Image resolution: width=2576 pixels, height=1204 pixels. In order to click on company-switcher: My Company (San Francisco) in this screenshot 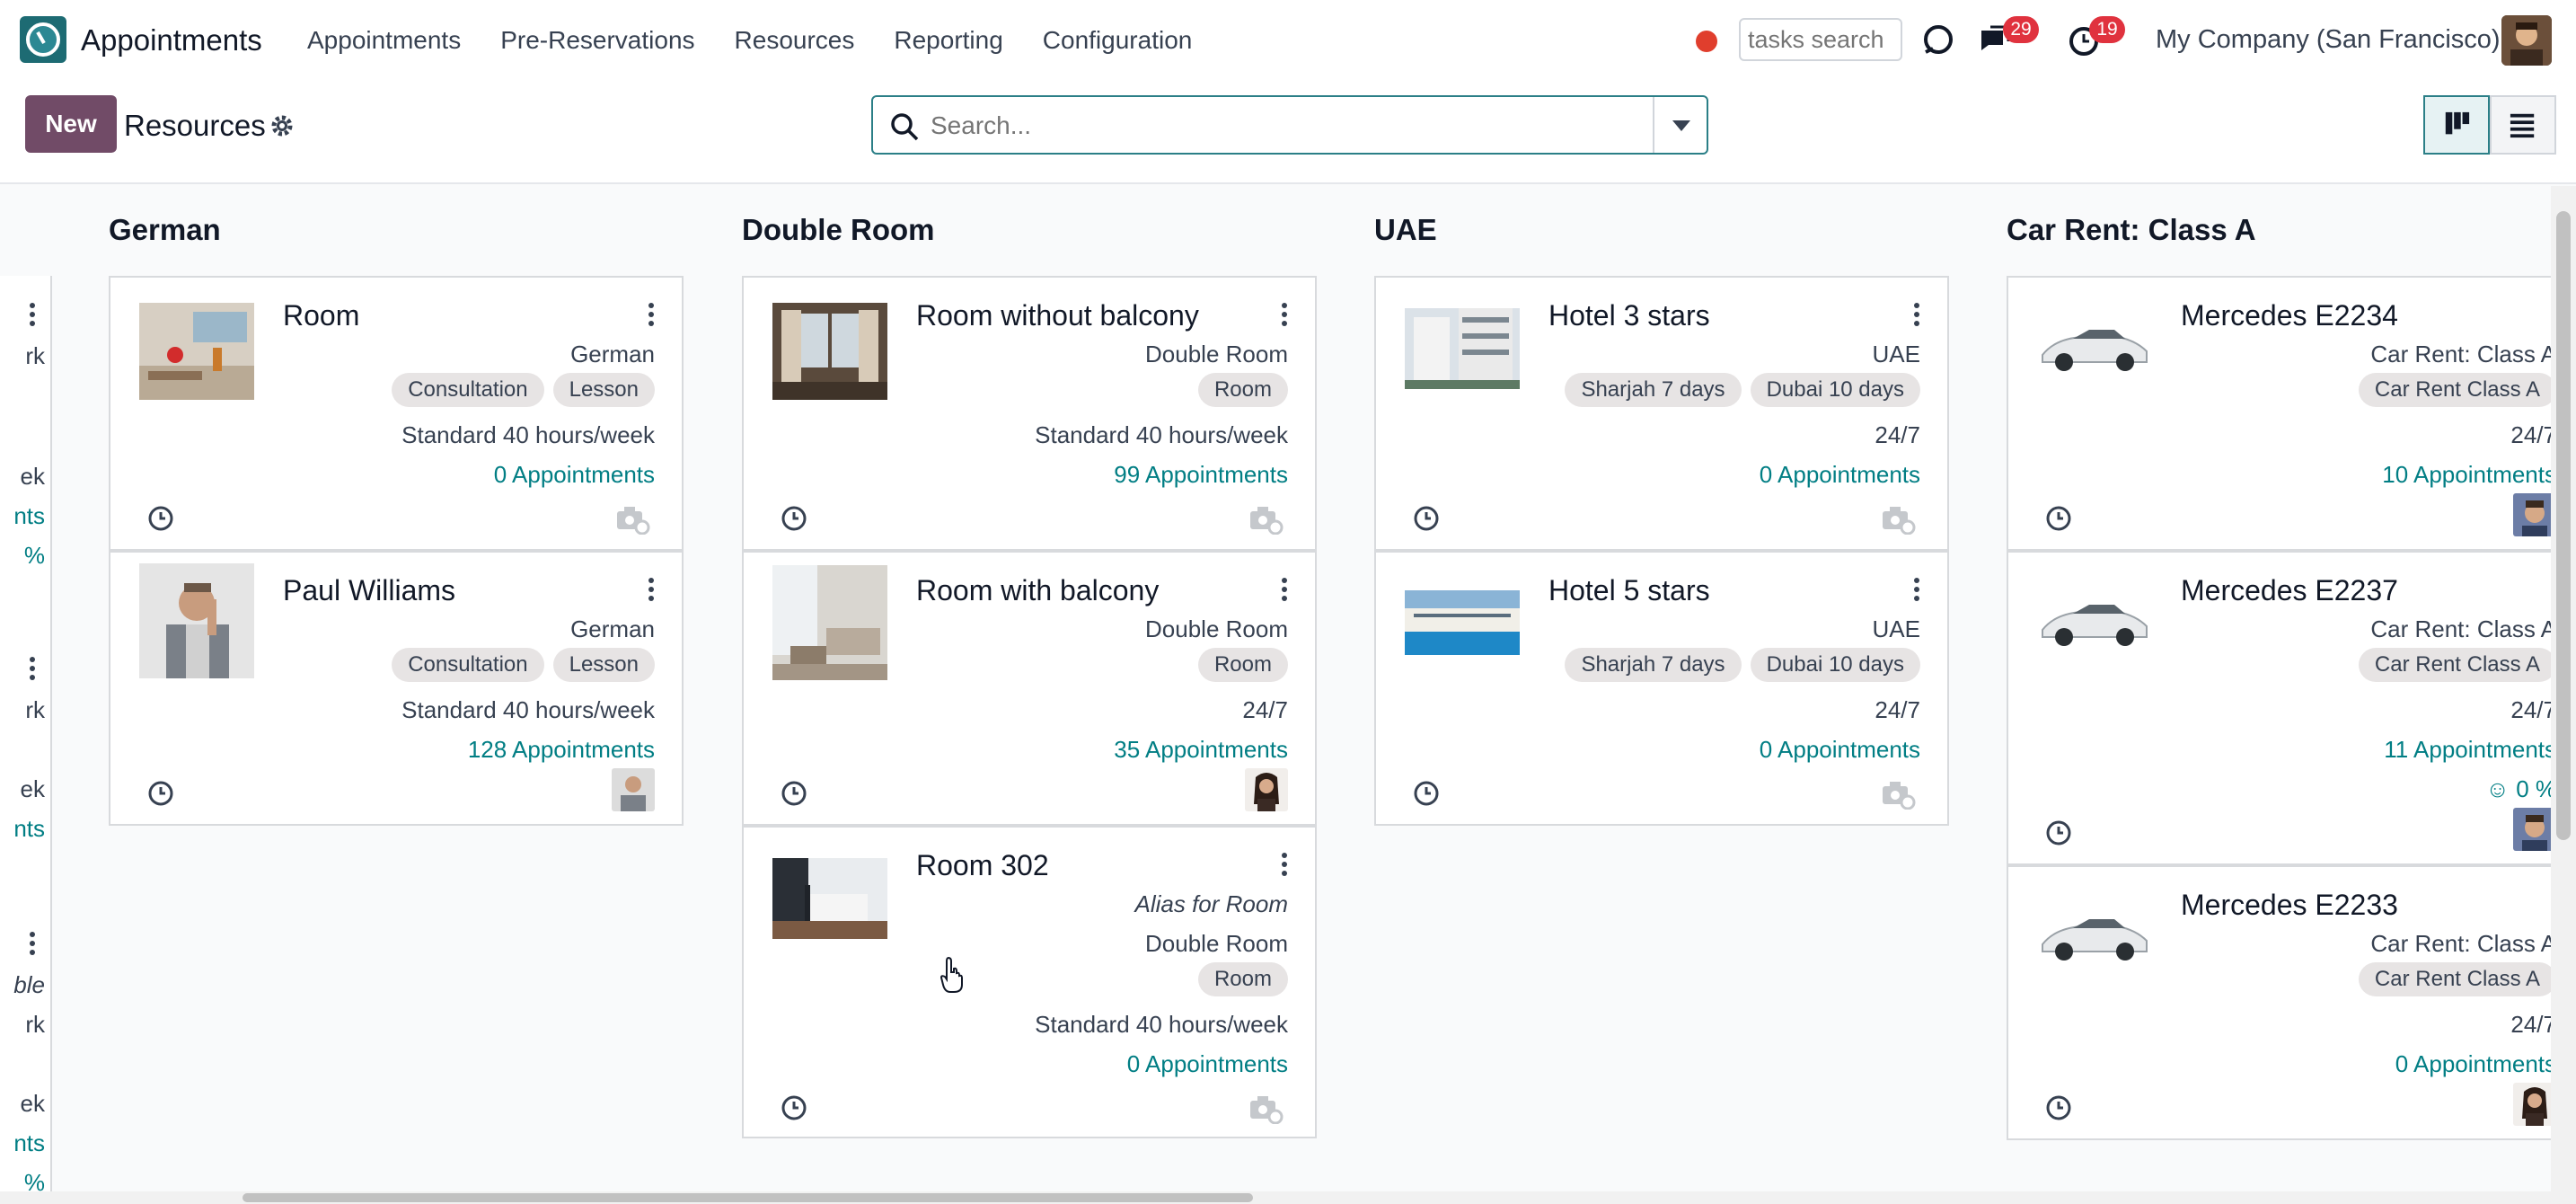, I will do `click(2328, 40)`.